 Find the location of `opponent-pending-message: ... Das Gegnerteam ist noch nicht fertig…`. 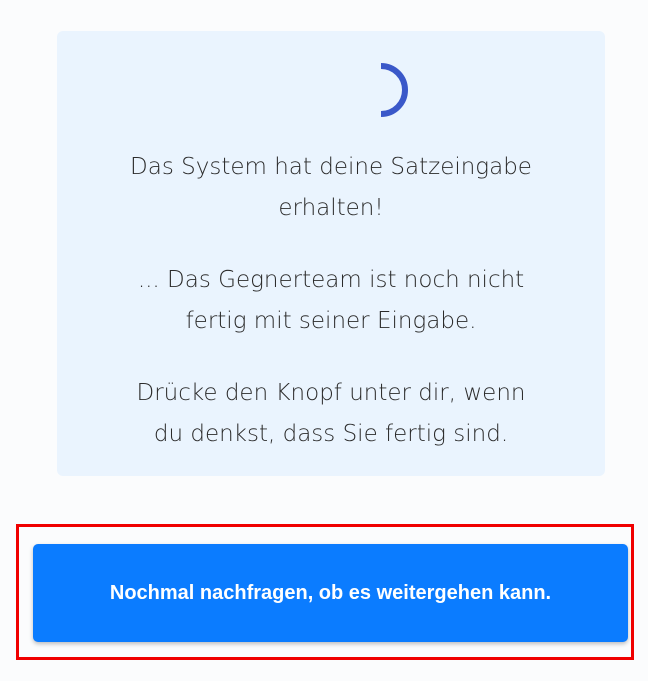

opponent-pending-message: ... Das Gegnerteam ist noch nicht fertig… is located at coordinates (331, 300).